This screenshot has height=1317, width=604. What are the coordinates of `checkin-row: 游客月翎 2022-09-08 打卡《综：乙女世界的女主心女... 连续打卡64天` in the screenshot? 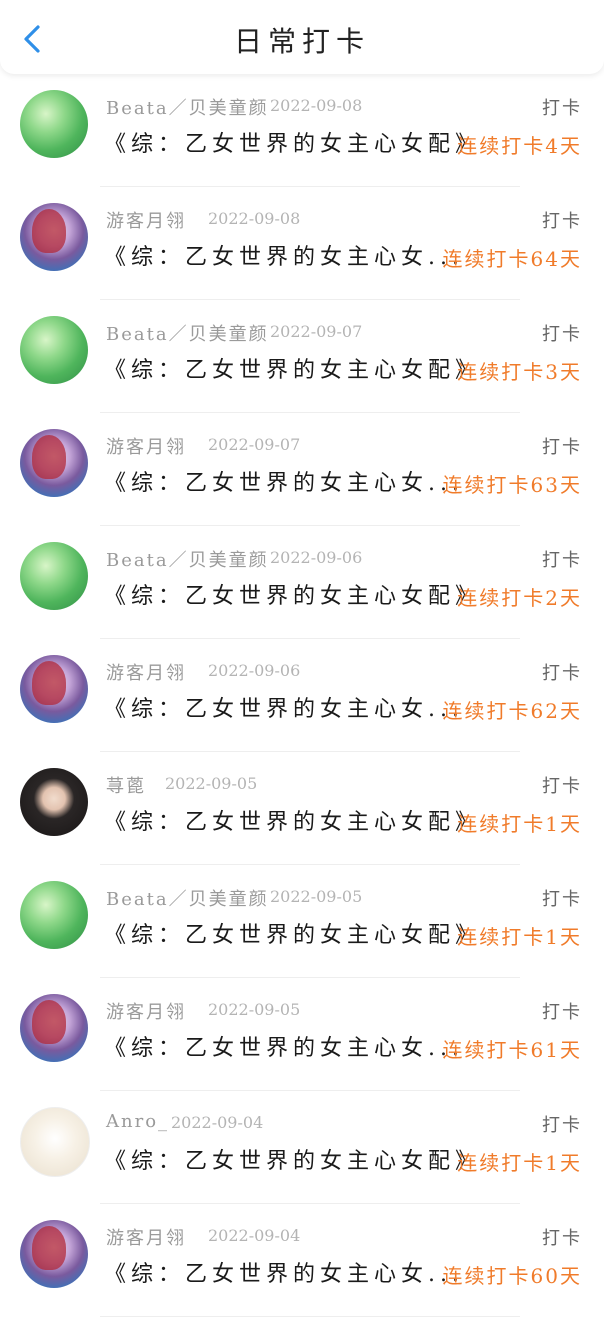 It's located at (302, 243).